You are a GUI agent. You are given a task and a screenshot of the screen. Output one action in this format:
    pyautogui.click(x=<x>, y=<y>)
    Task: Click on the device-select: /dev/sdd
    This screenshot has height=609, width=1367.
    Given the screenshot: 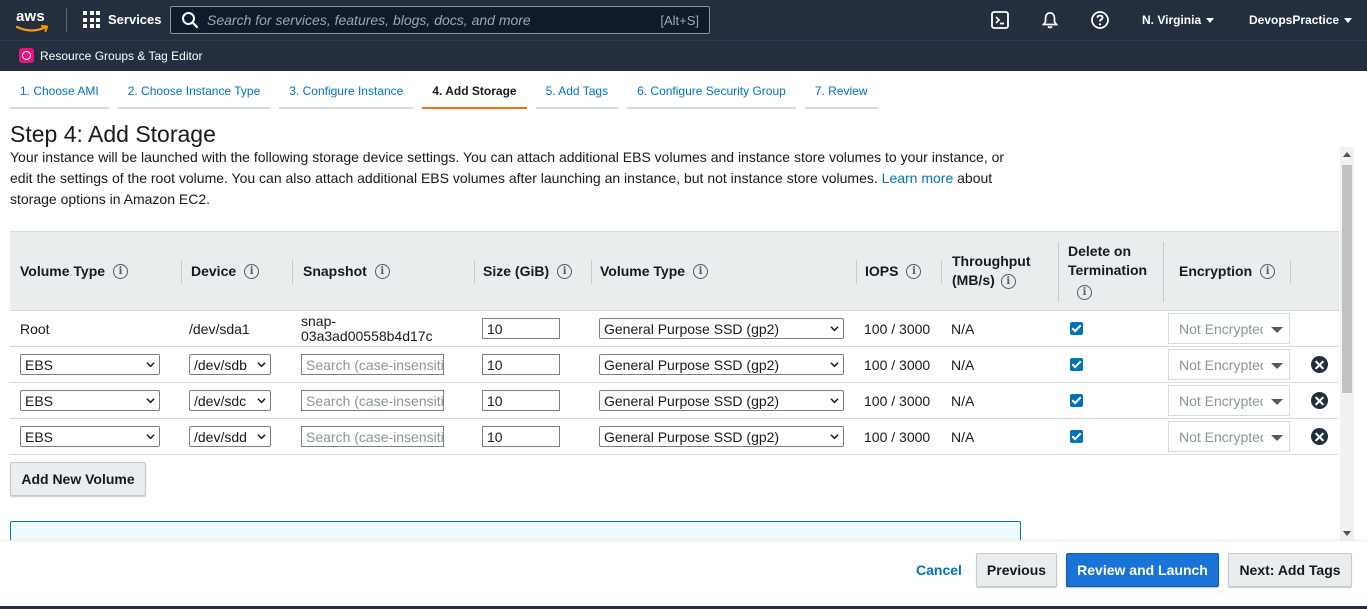 What is the action you would take?
    pyautogui.click(x=230, y=436)
    